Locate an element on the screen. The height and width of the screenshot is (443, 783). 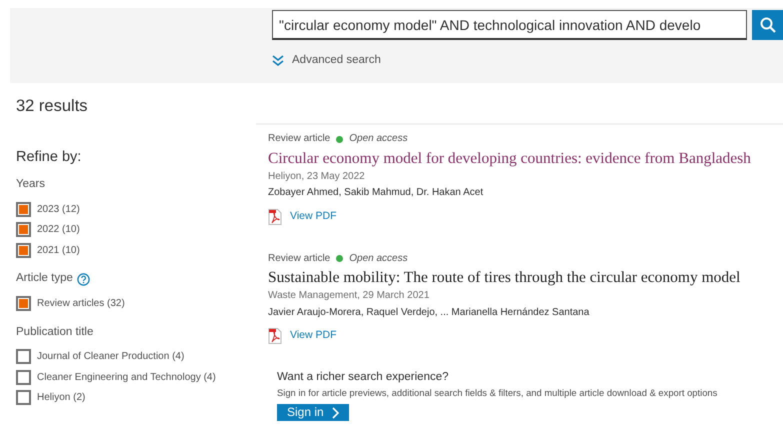
results-count: 32 results is located at coordinates (52, 107).